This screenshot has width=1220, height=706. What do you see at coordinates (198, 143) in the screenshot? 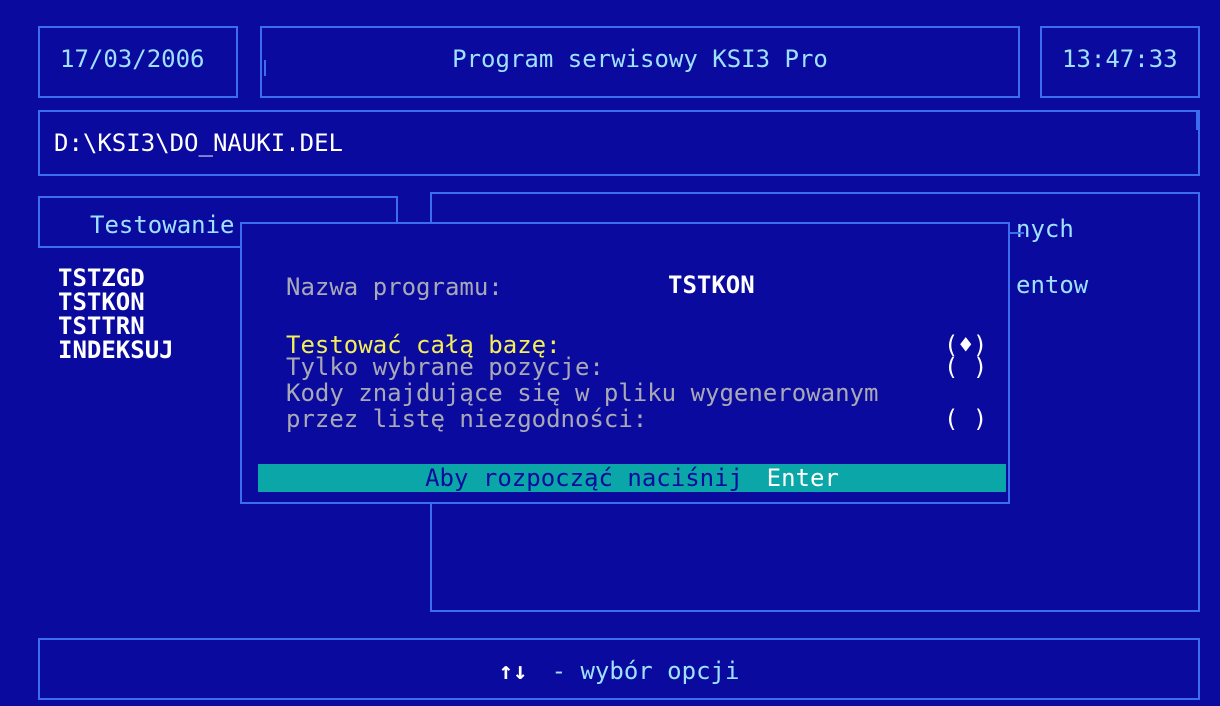
I see `file-path: D:\KSI3\DO_NAUKI.DEL` at bounding box center [198, 143].